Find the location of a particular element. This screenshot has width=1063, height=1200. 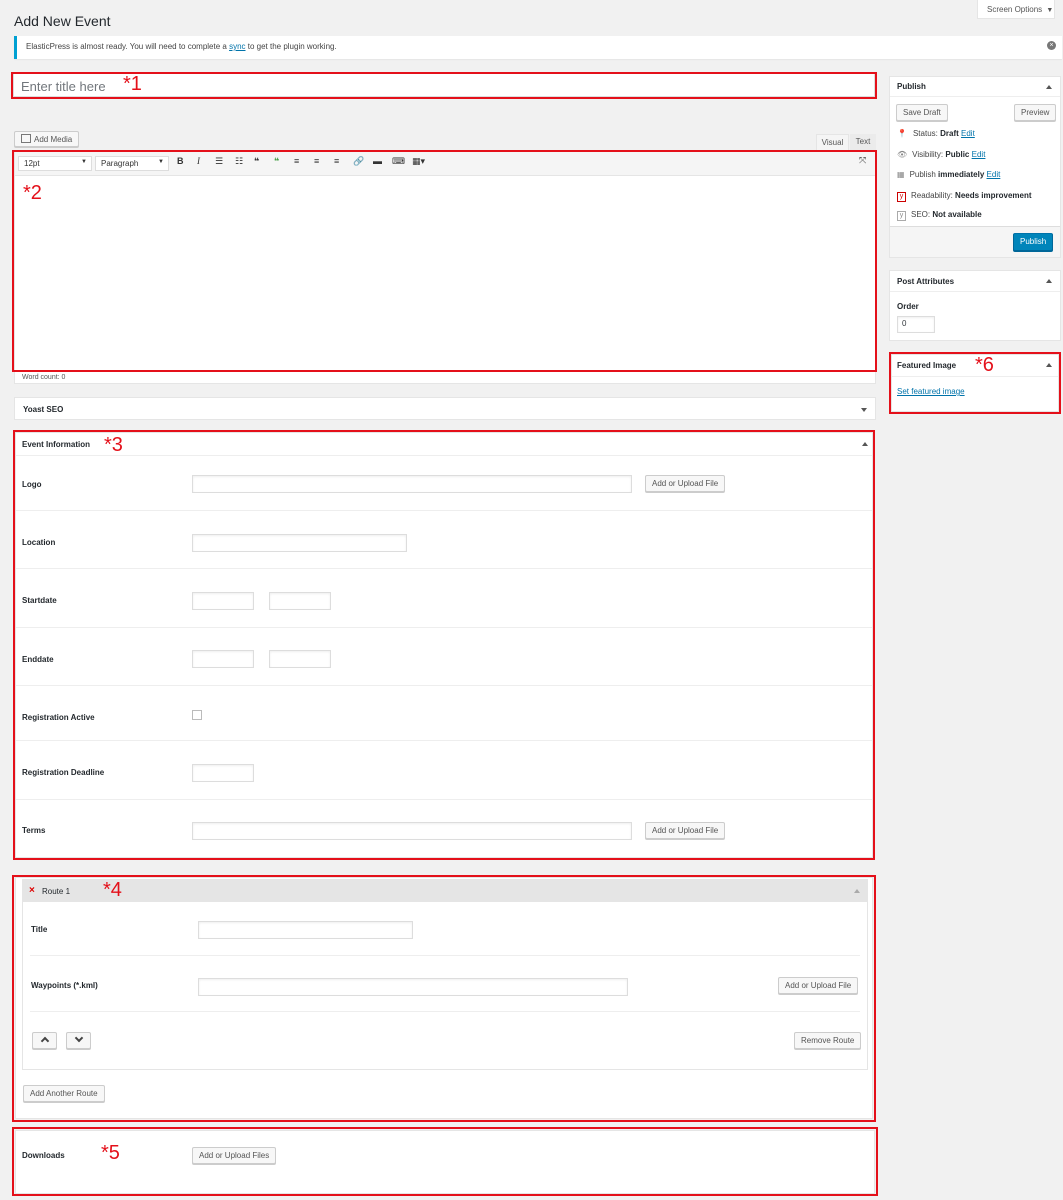

sync-link: sync is located at coordinates (237, 46).